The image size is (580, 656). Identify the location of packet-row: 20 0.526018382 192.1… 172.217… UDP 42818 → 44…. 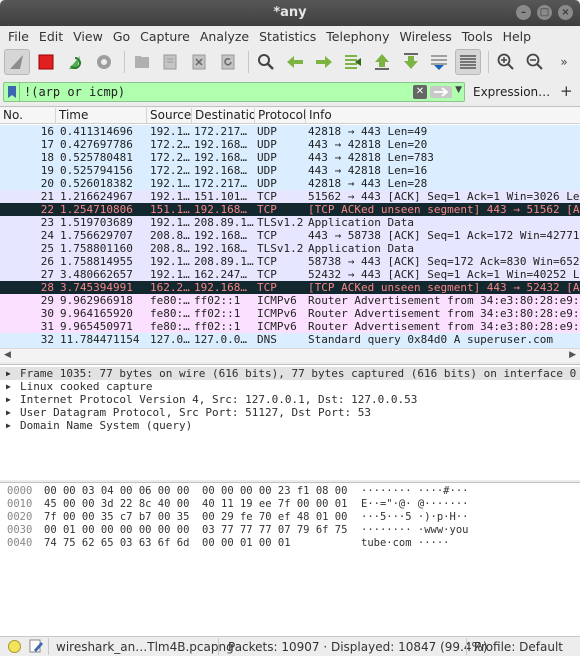
(290, 183).